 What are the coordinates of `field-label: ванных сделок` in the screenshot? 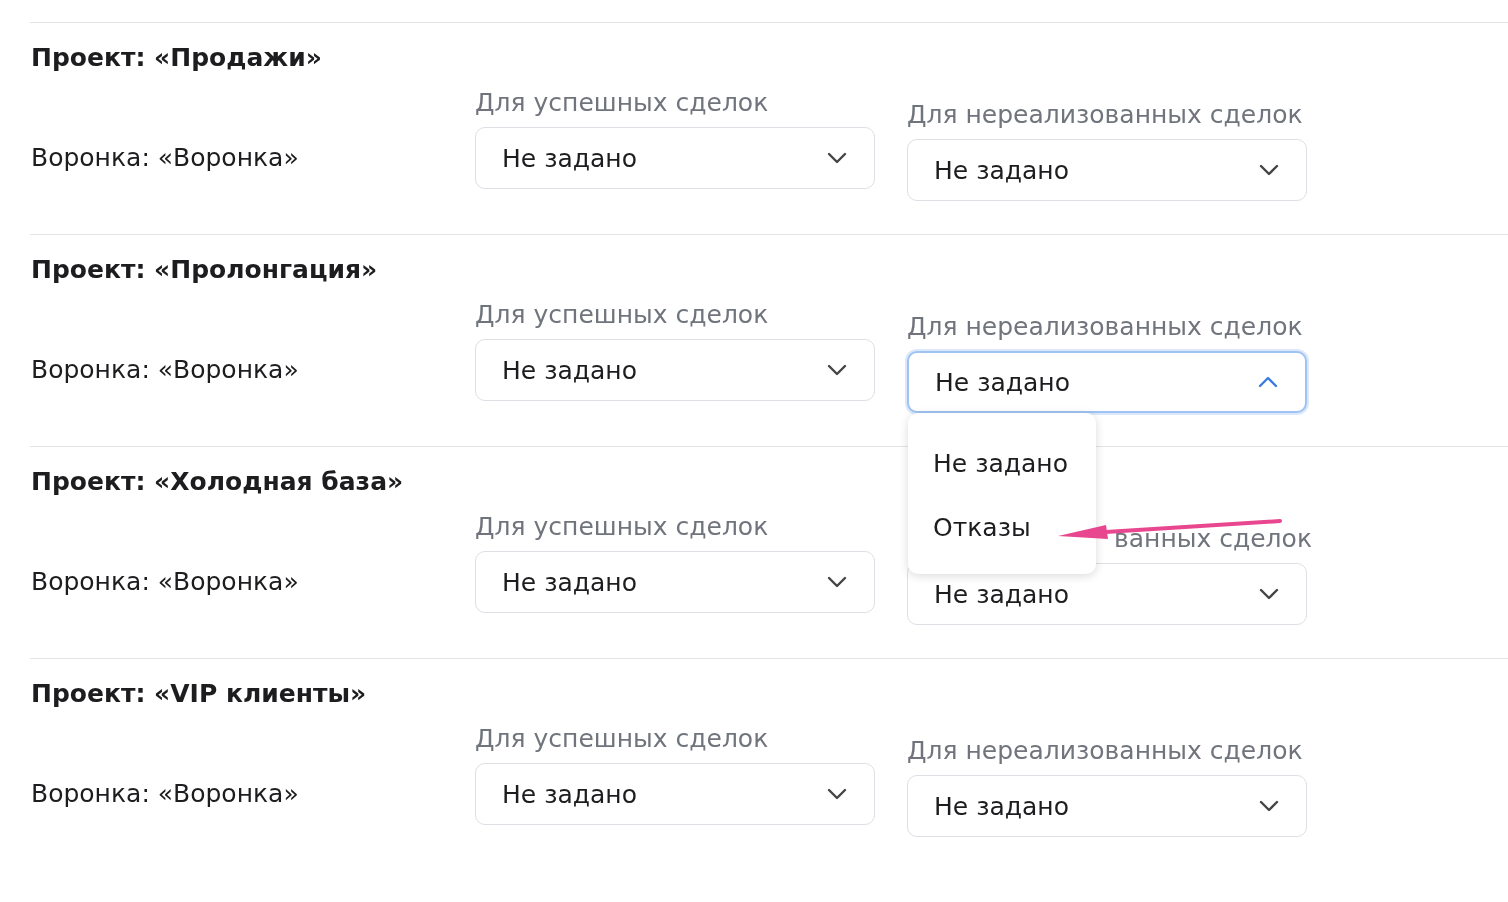 It's located at (1213, 539).